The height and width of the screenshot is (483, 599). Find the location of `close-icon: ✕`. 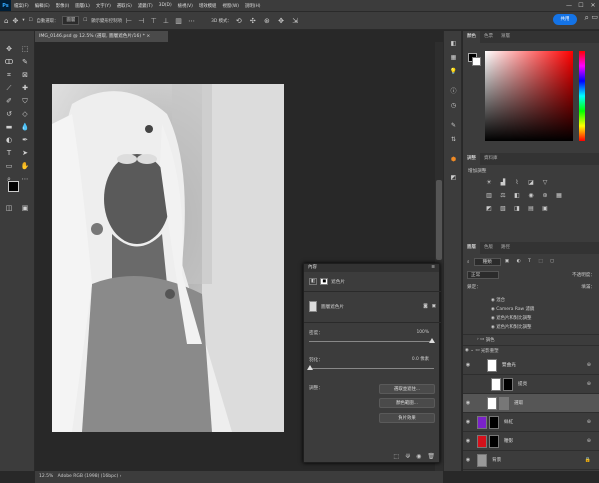

close-icon: ✕ is located at coordinates (593, 5).